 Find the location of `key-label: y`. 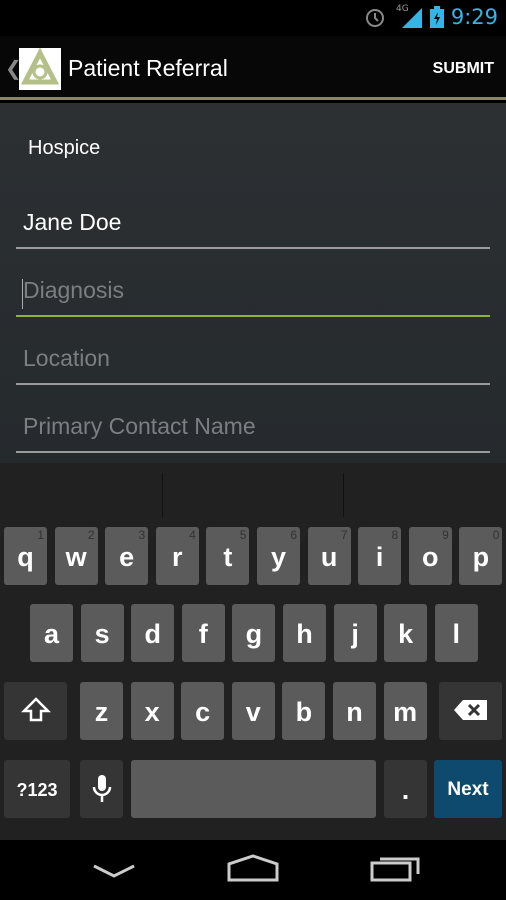

key-label: y is located at coordinates (278, 557).